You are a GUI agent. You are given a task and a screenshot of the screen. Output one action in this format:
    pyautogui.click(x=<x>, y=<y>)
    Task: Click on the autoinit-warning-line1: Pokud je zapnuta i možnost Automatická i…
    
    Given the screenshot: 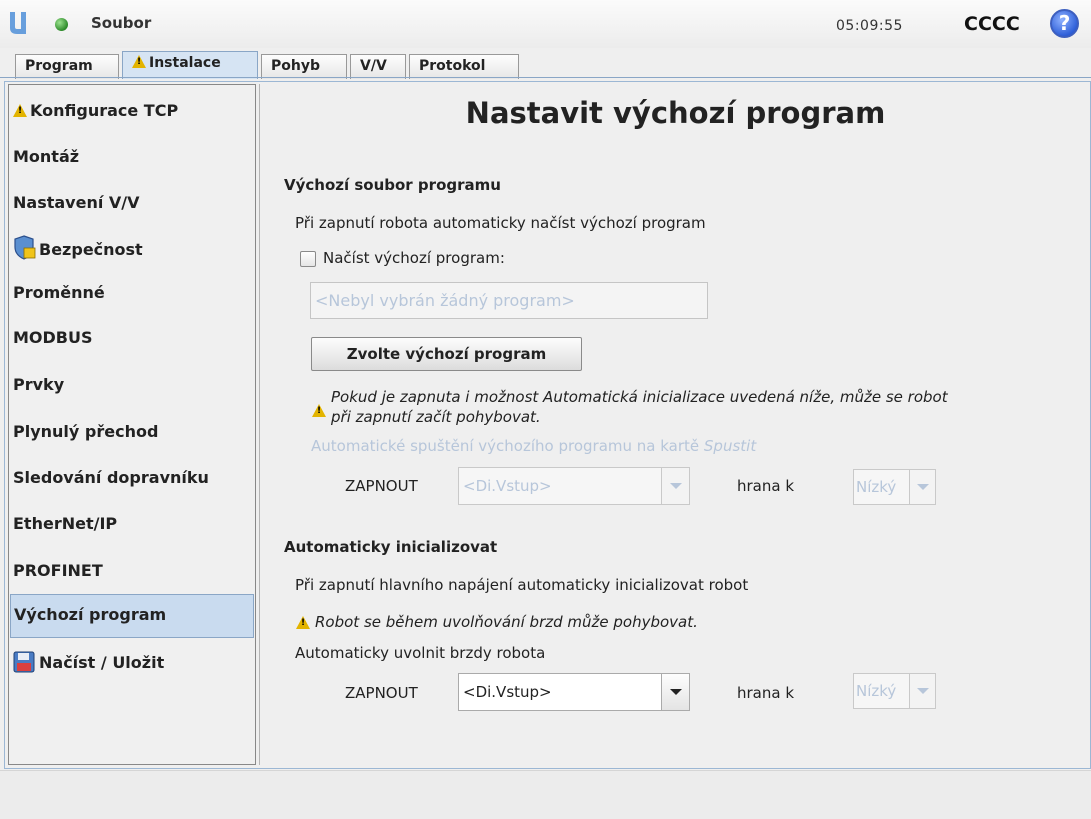 What is the action you would take?
    pyautogui.click(x=639, y=397)
    